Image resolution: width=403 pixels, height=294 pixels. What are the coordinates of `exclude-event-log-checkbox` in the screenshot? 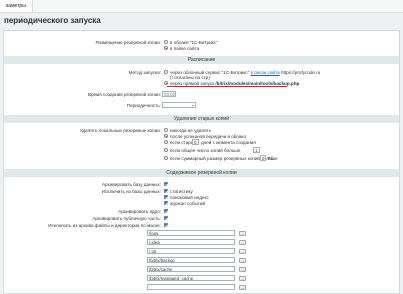 It's located at (166, 203).